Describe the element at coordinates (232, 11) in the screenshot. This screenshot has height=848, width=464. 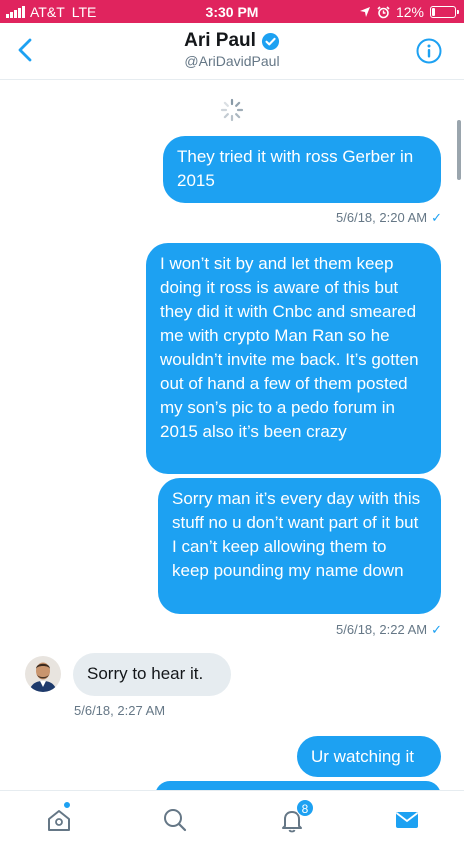
I see `status-bar: AT&T LTE 3:30 PM 12%` at that location.